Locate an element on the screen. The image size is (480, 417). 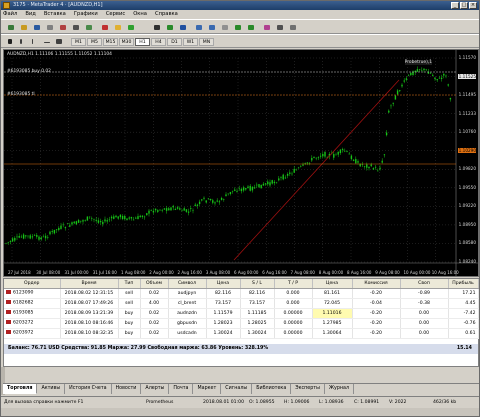
timeframe-h1: H1 is located at coordinates (142, 42).